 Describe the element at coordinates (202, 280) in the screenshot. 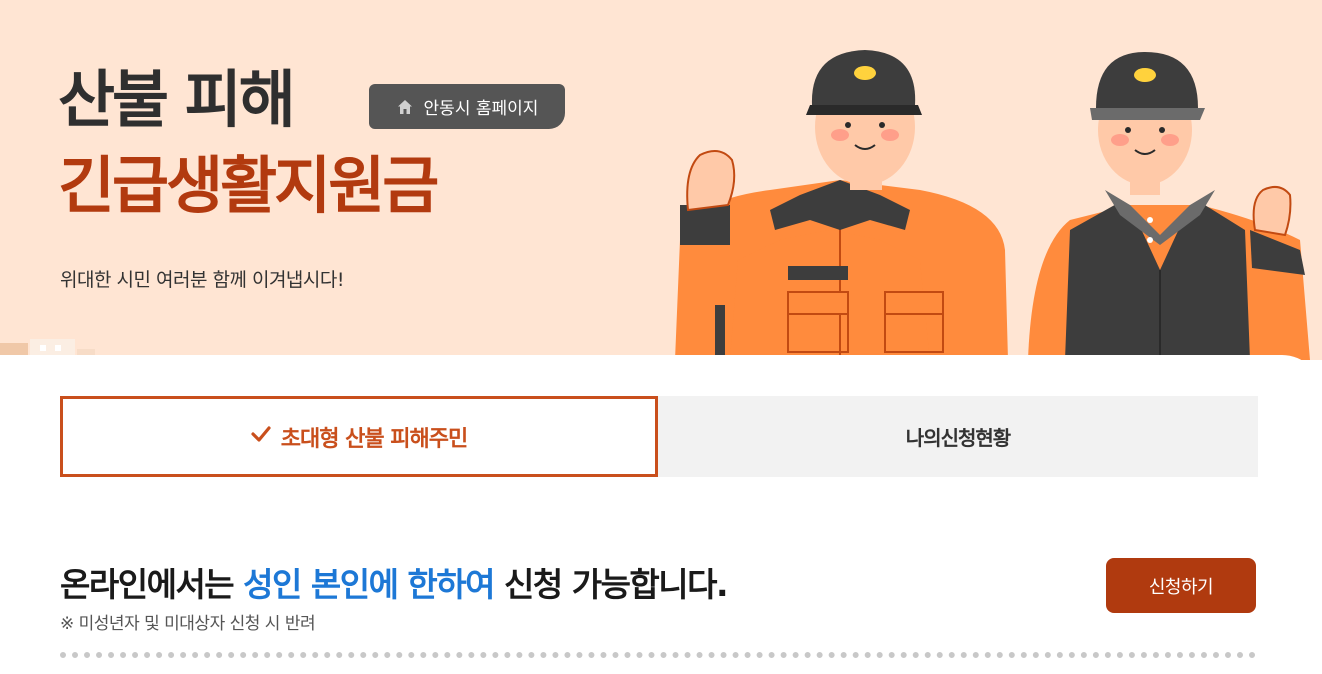

I see `hero-subtitle: 위대한 시민 여러분 함께 이겨냅시다!` at that location.